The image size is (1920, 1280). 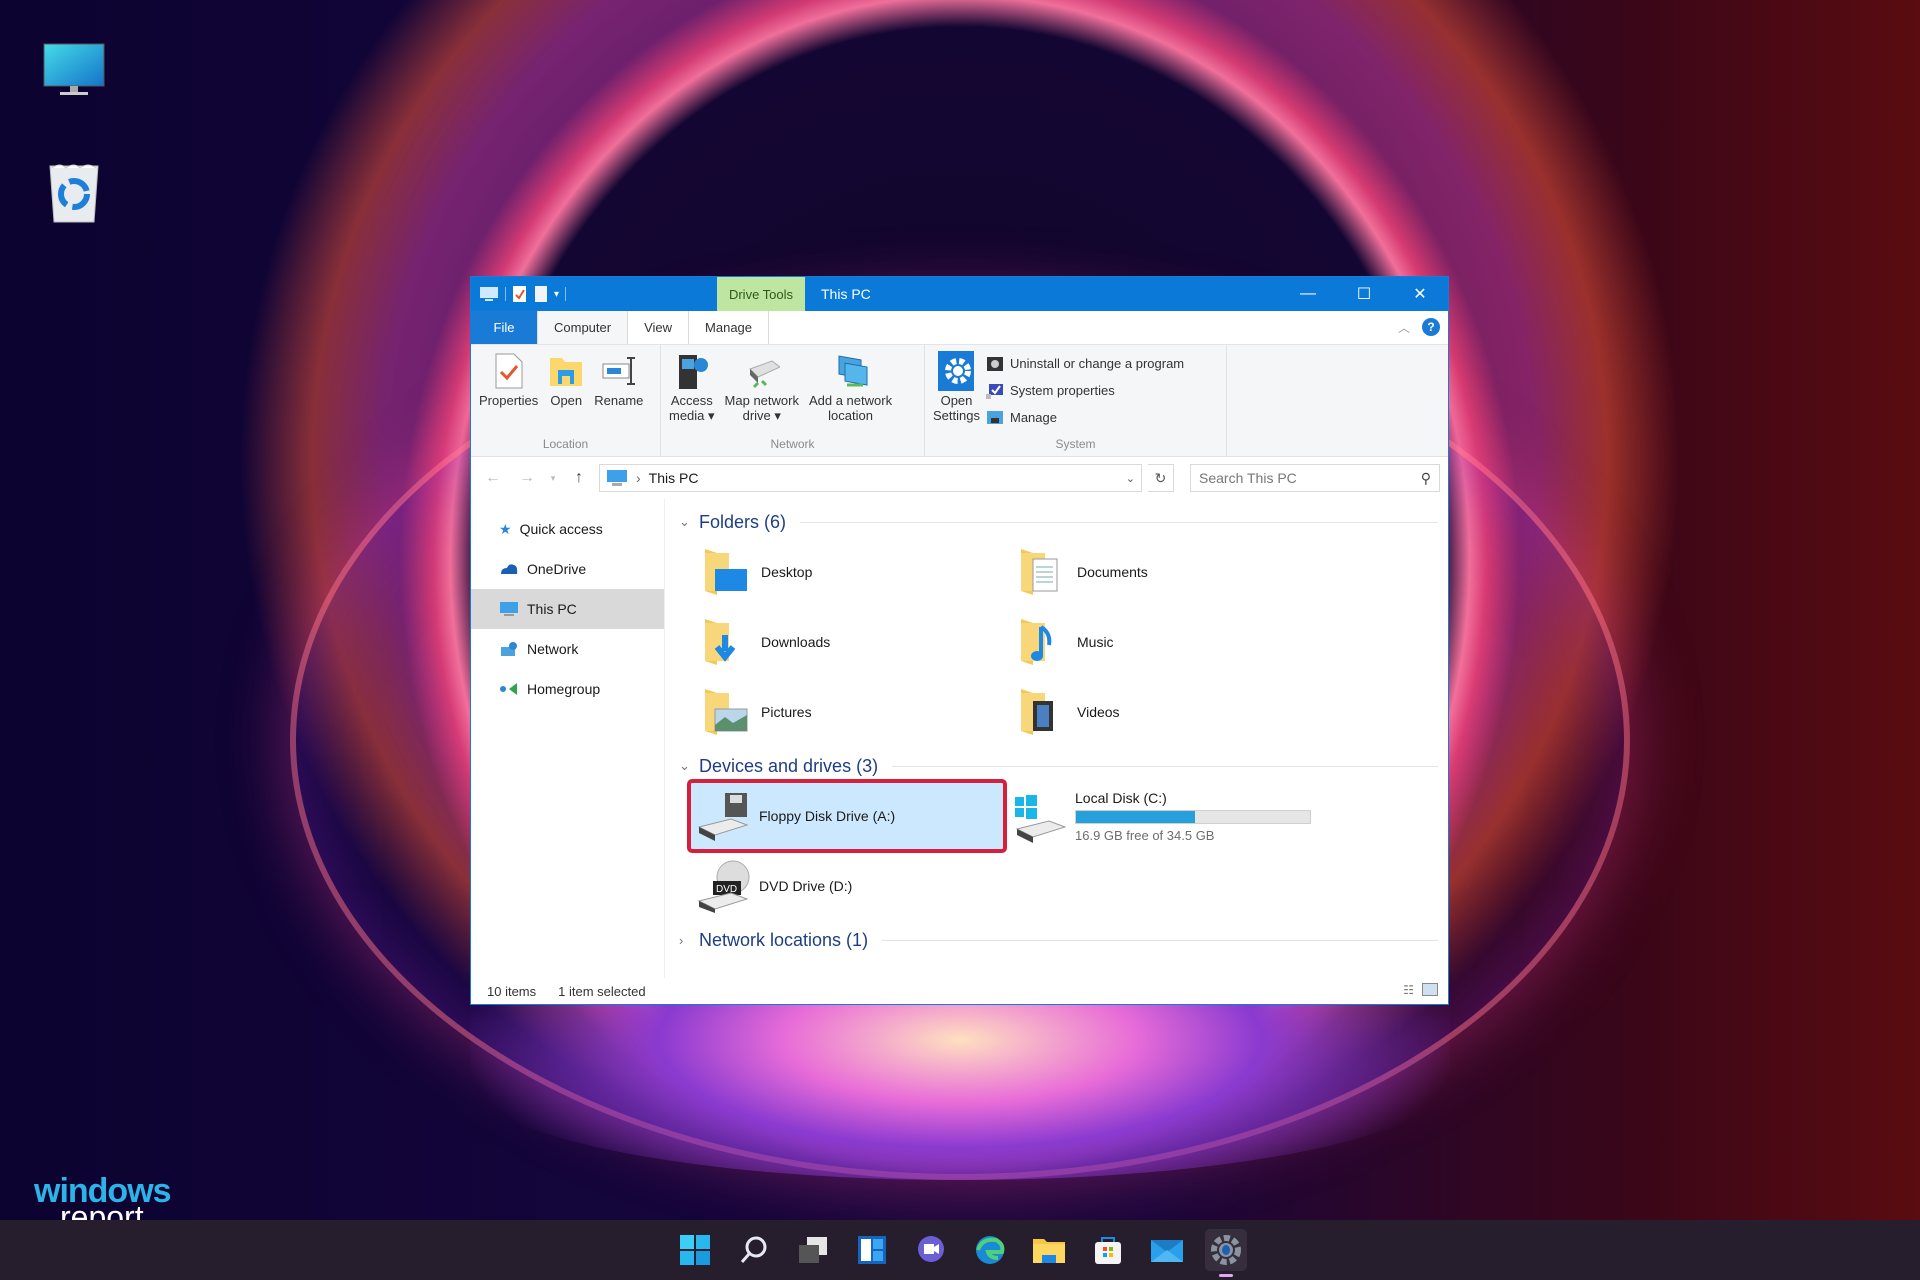 I want to click on minimize-button: —, so click(x=1308, y=294).